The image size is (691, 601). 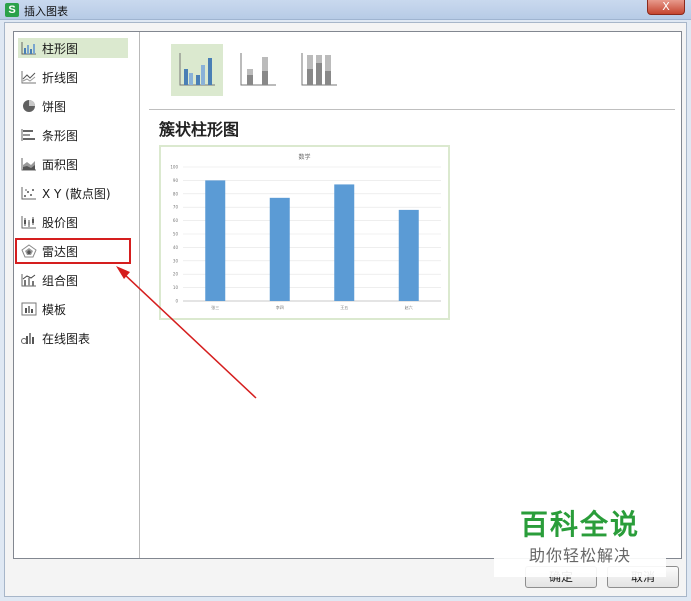 I want to click on line-chart-icon, so click(x=29, y=77).